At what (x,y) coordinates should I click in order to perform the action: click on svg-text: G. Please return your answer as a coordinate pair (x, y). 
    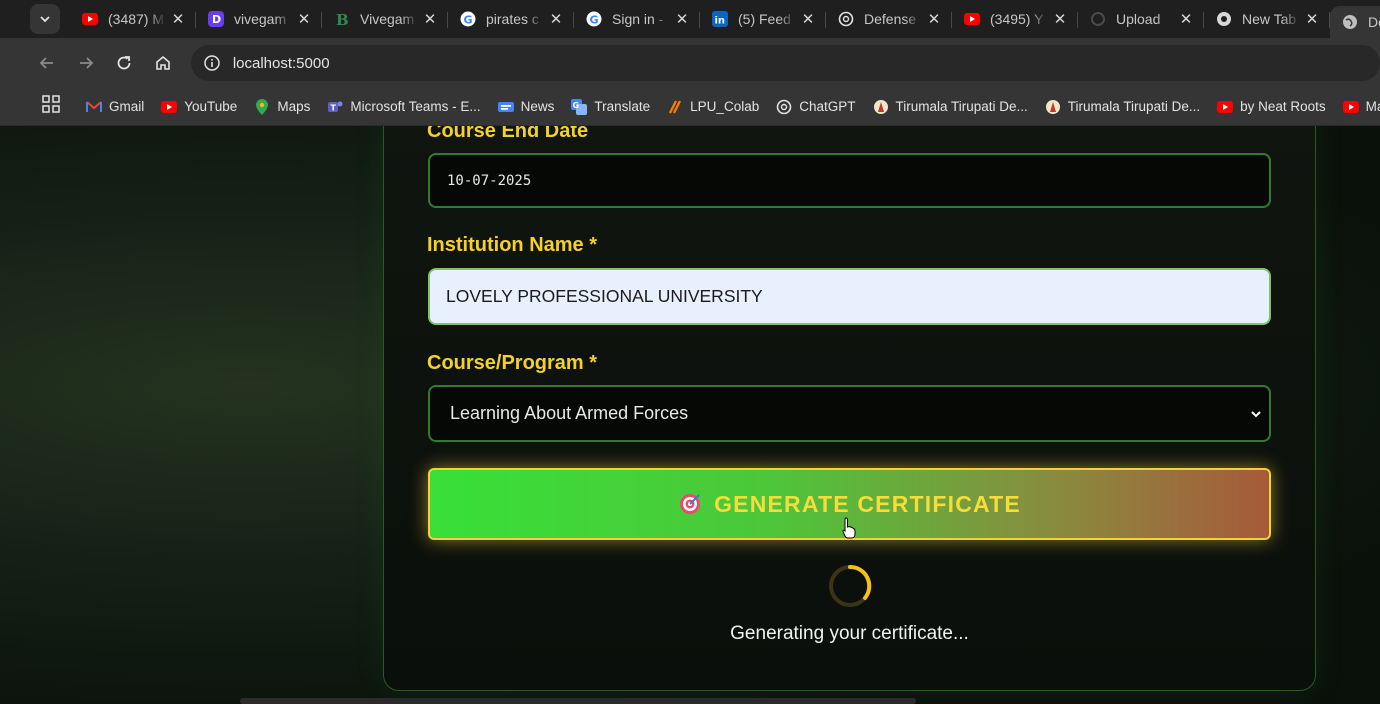
    Looking at the image, I should click on (594, 20).